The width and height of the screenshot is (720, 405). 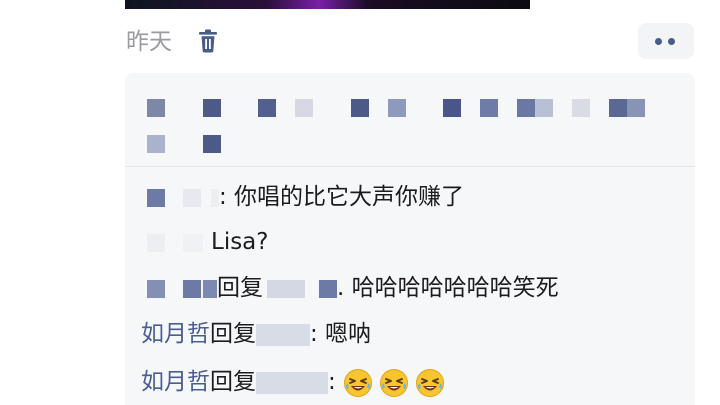 I want to click on comment-text: : 你唱的比它大声你赚了, so click(x=342, y=197).